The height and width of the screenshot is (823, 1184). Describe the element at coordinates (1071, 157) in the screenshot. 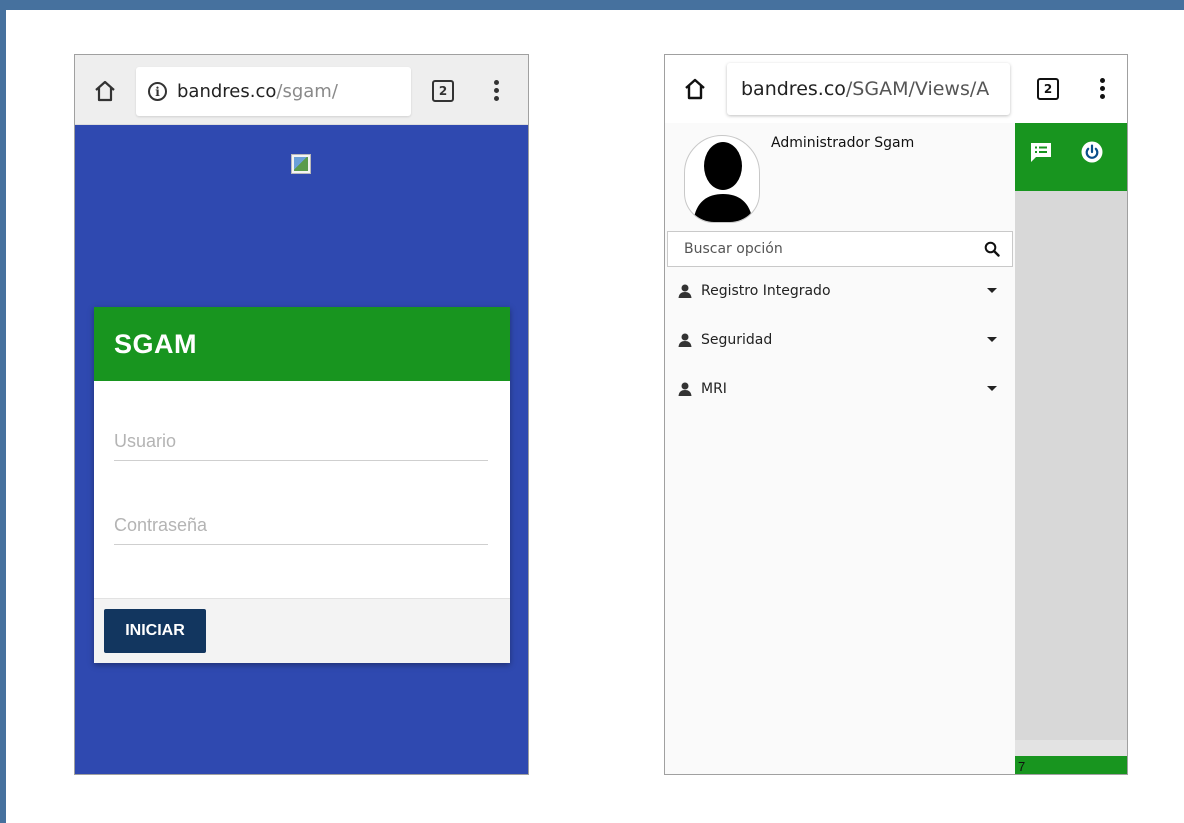

I see `app-header-bar` at that location.